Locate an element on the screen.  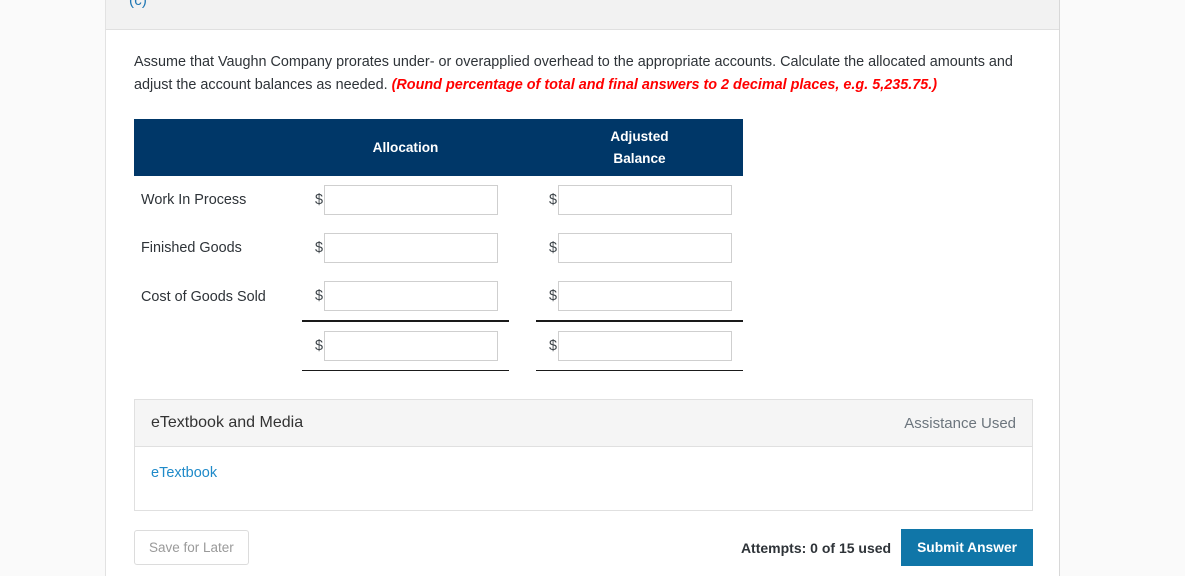
input-allocation-work-in-process is located at coordinates (411, 200).